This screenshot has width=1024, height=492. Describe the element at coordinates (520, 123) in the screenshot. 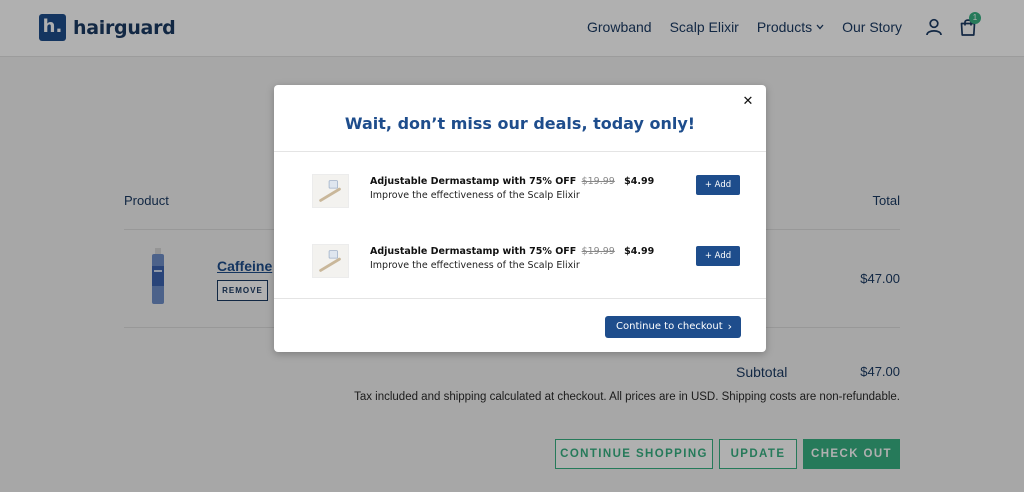

I see `modal-title: Wait, don’t miss our deals, today only!` at that location.